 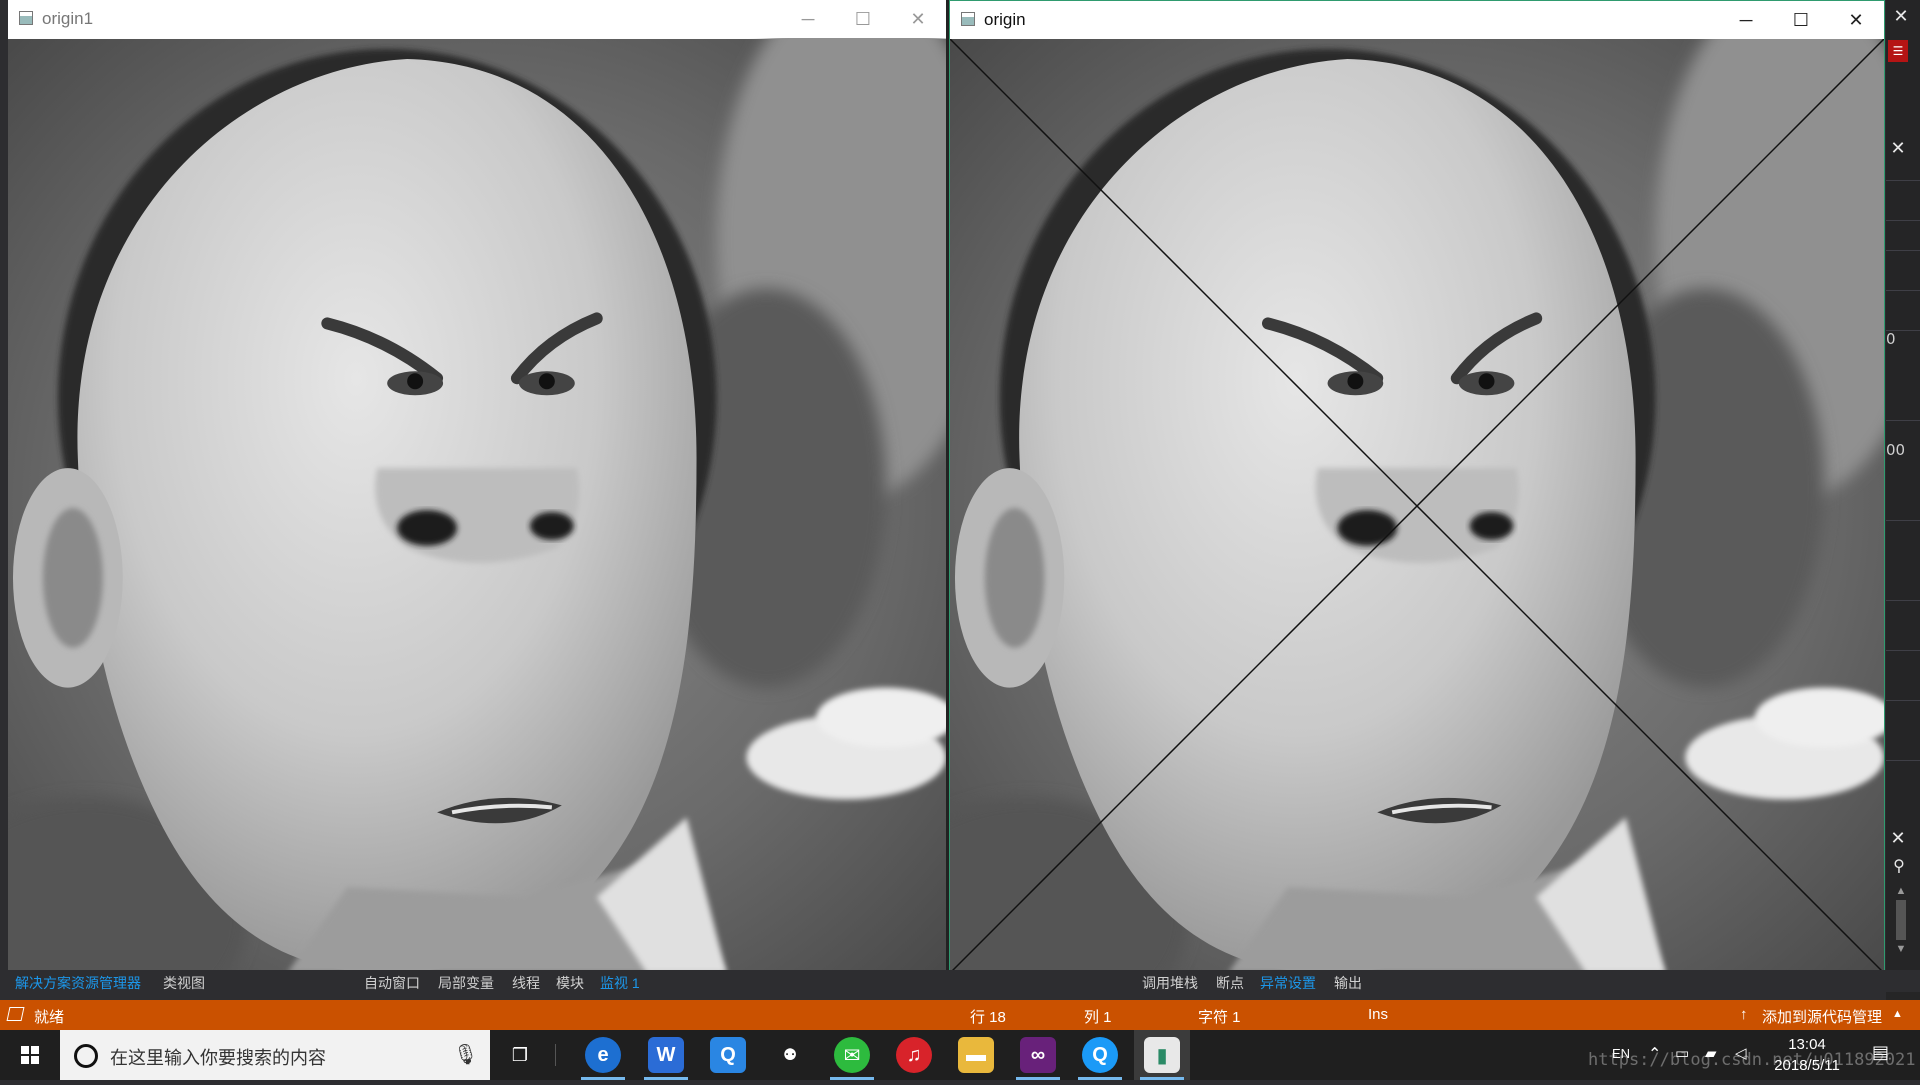 I want to click on network-icon: ⚉, so click(x=790, y=1055).